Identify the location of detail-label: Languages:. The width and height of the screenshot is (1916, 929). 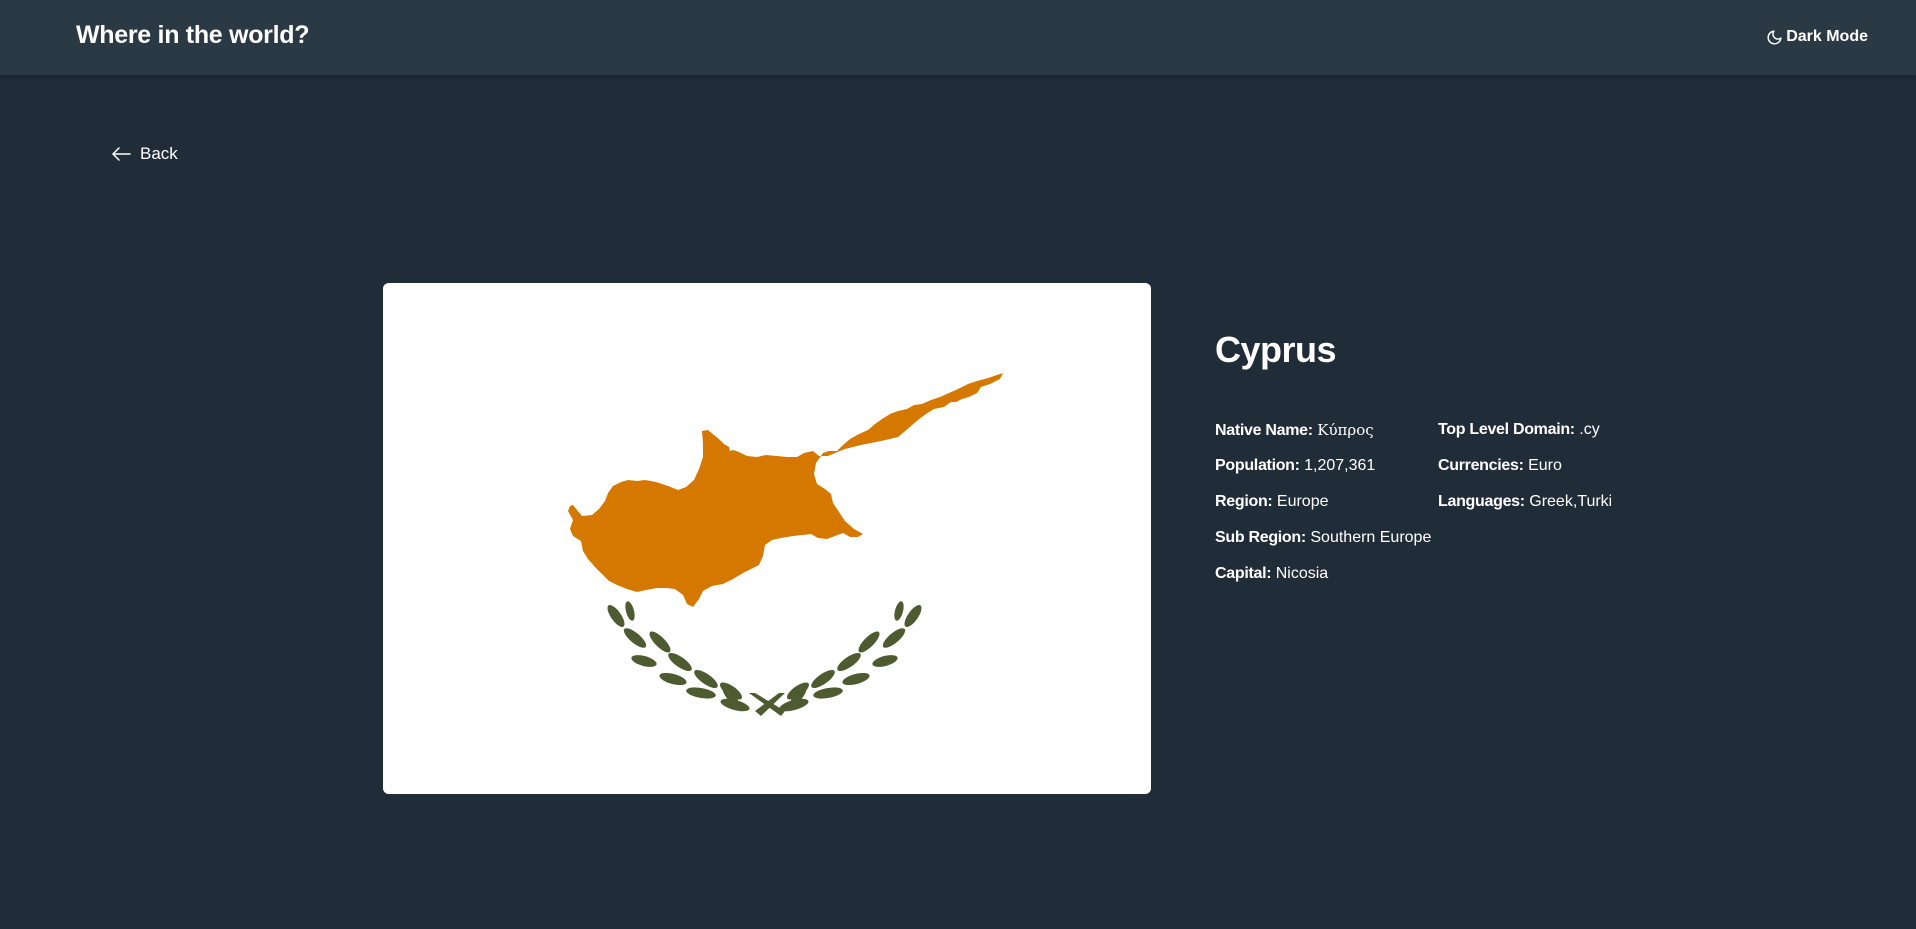
(1481, 501).